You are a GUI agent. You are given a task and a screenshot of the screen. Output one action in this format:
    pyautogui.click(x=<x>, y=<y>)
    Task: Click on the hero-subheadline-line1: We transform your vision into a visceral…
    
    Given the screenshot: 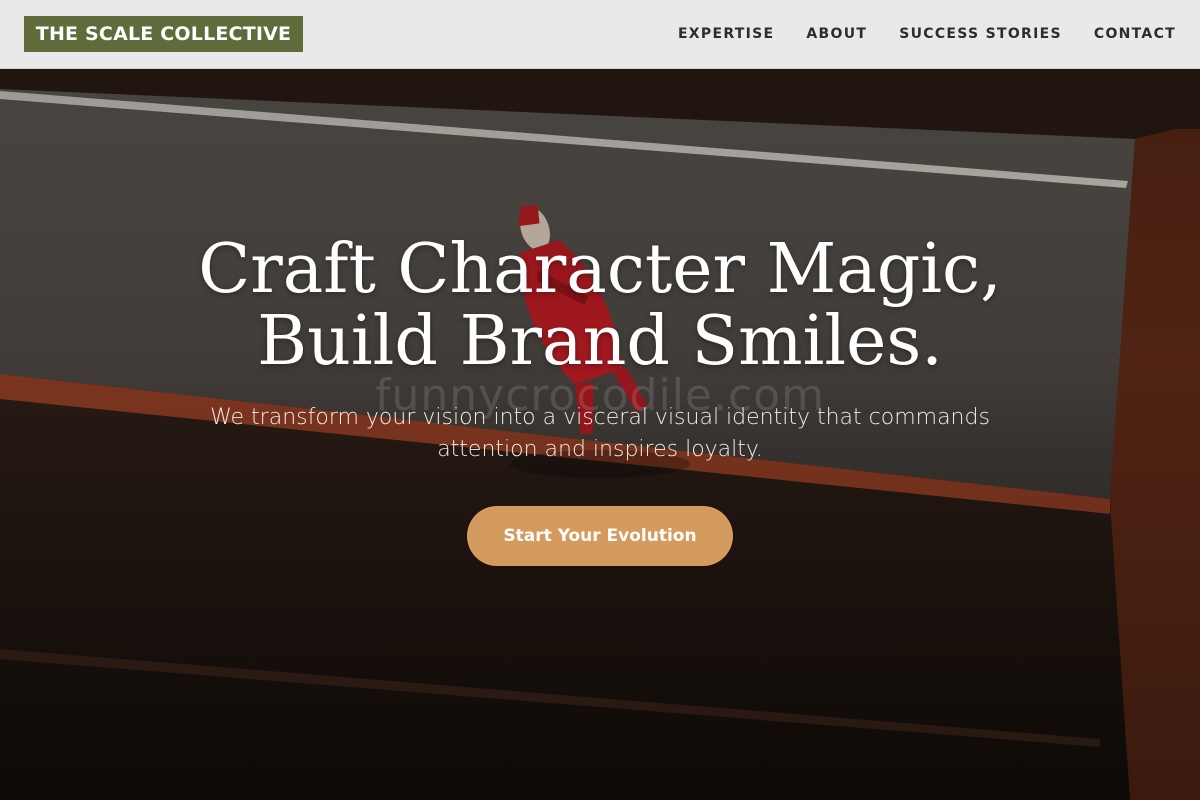 What is the action you would take?
    pyautogui.click(x=600, y=417)
    